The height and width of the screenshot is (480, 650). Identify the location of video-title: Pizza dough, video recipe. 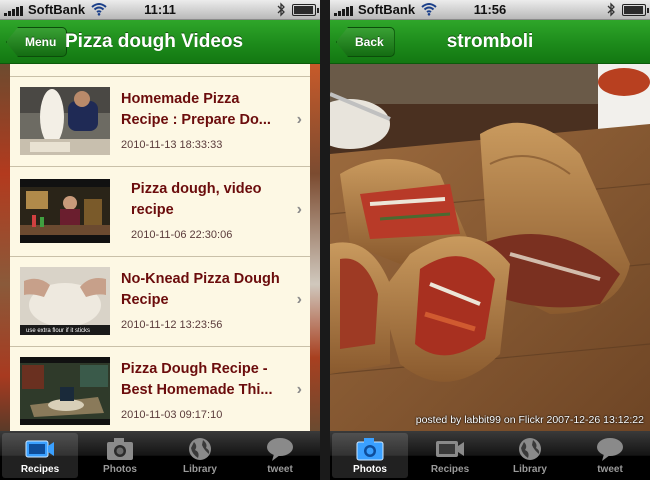
(196, 199).